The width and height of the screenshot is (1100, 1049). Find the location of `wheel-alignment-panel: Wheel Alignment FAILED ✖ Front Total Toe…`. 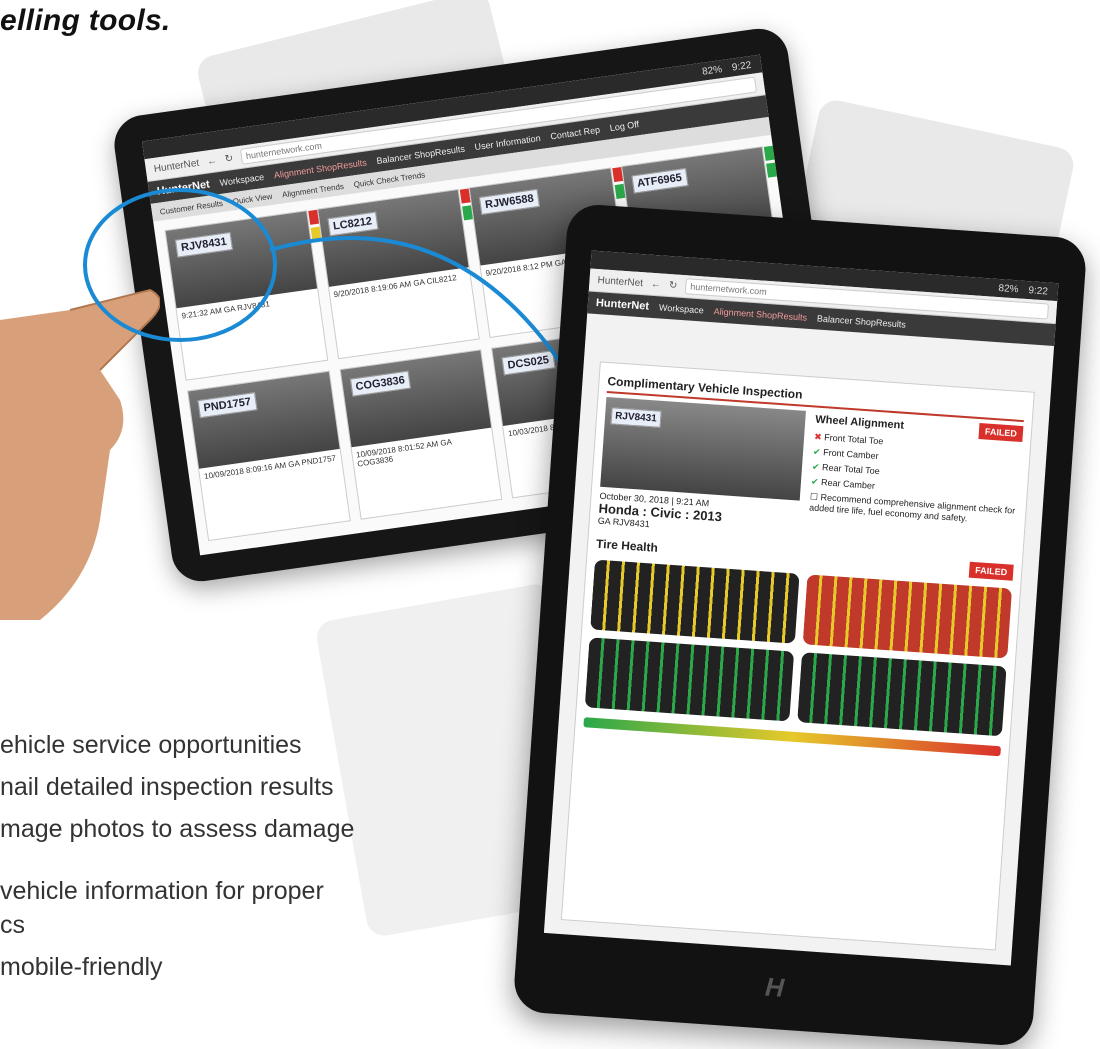

wheel-alignment-panel: Wheel Alignment FAILED ✖ Front Total Toe… is located at coordinates (915, 483).